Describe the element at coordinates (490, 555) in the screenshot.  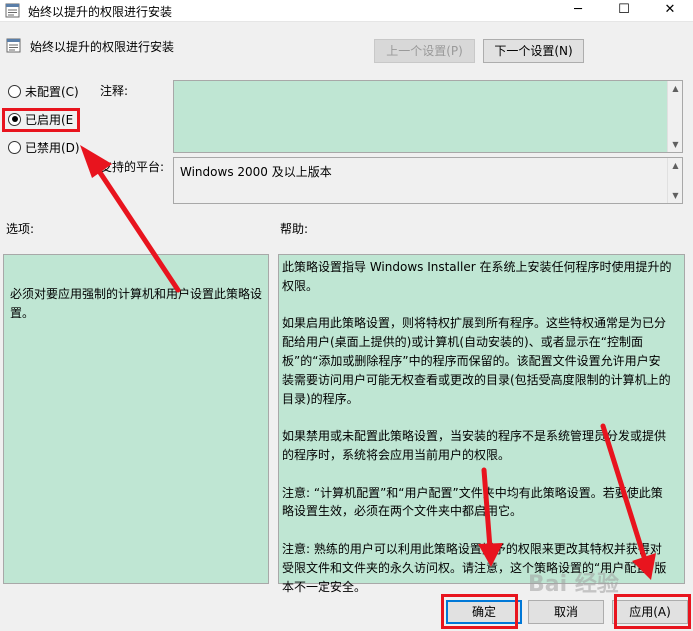
I see `arrow-head-ok` at that location.